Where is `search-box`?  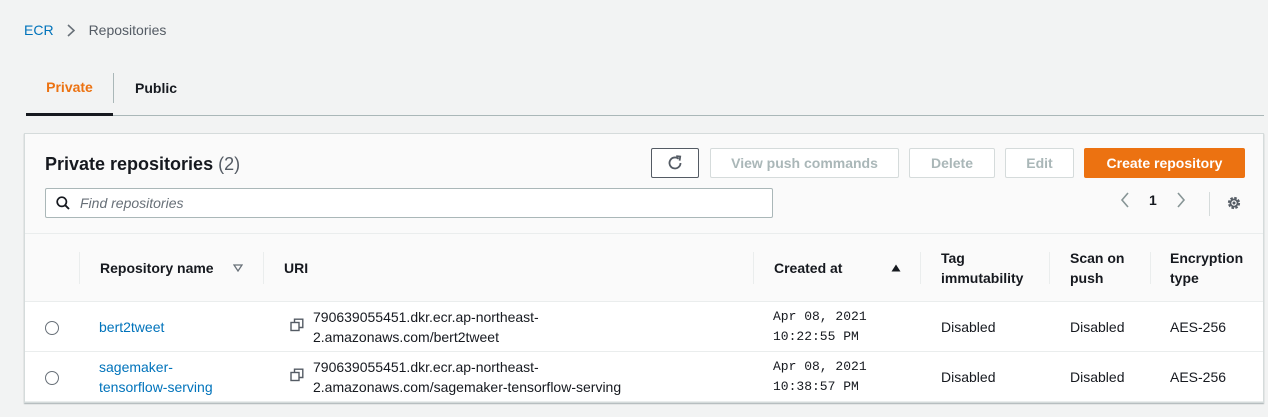
search-box is located at coordinates (409, 203).